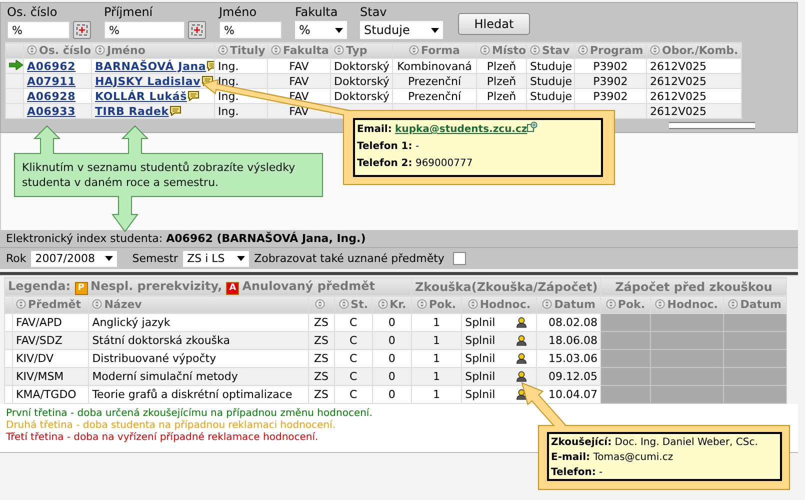 The height and width of the screenshot is (500, 805). Describe the element at coordinates (712, 125) in the screenshot. I see `scrollbar-thumb` at that location.